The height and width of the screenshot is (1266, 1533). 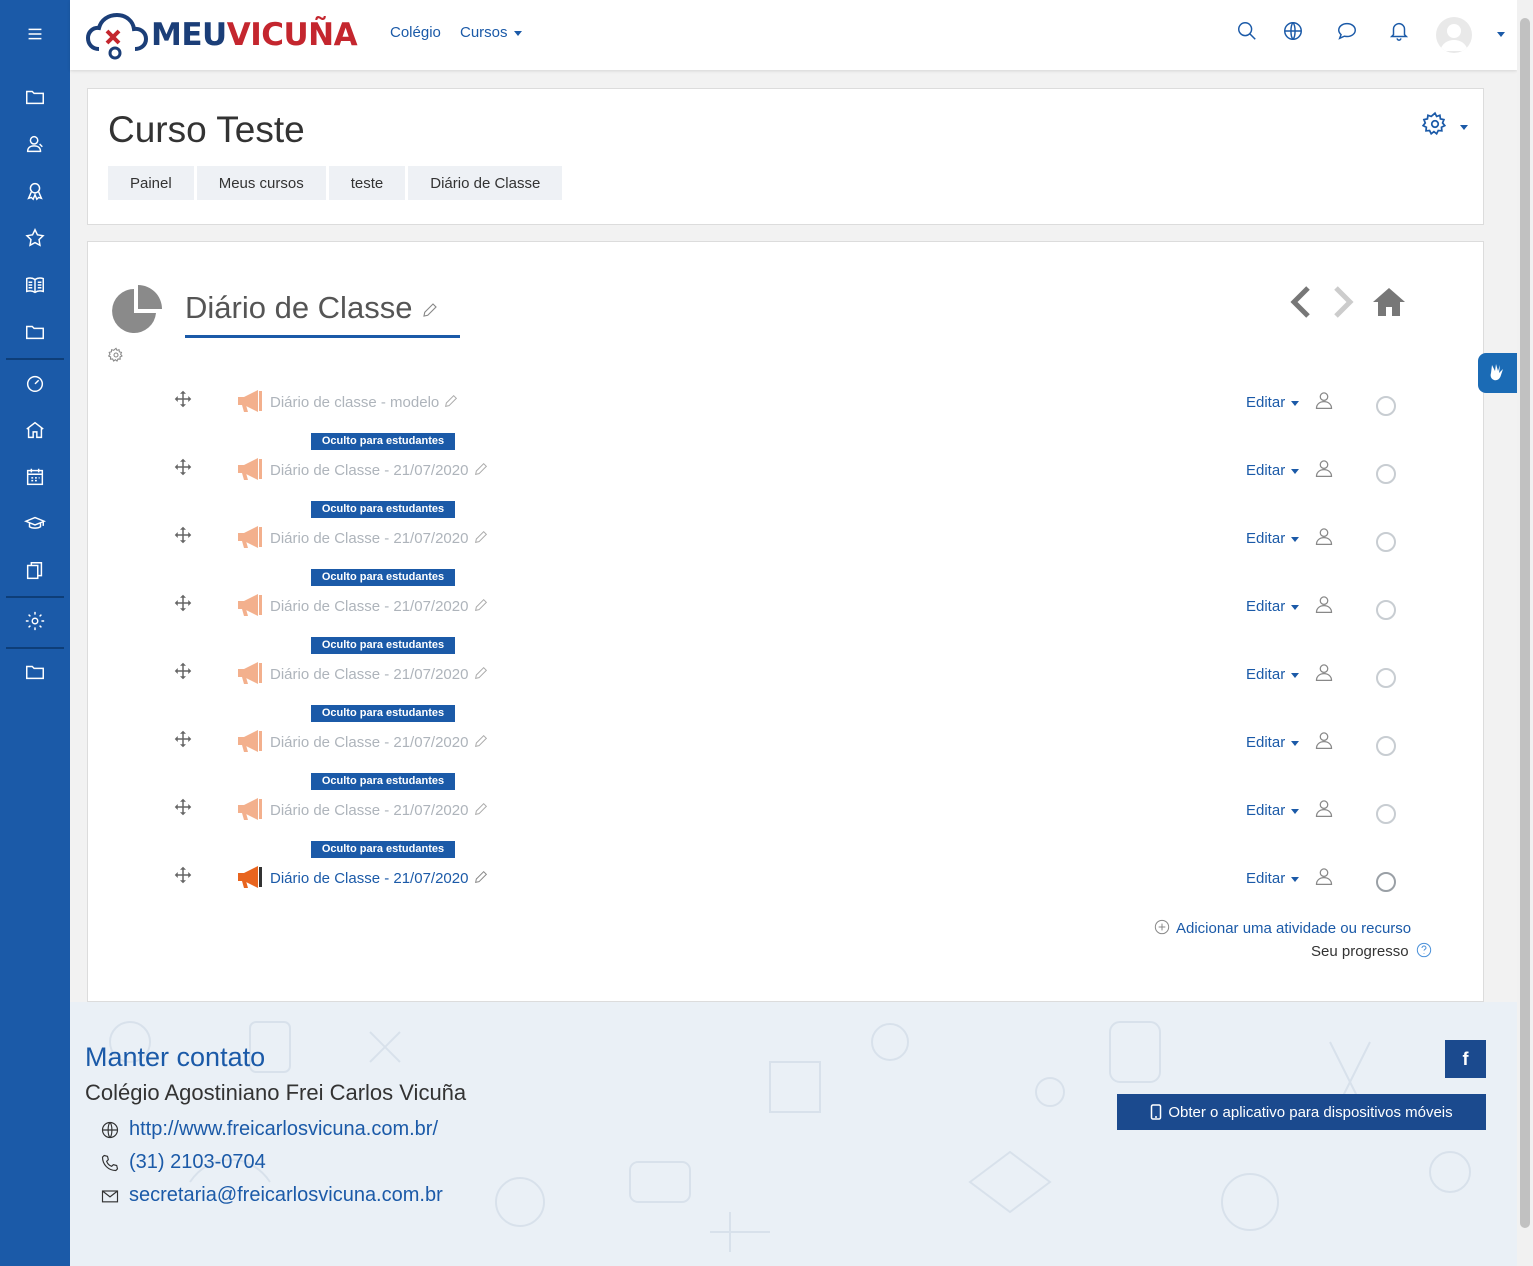 I want to click on sidebar-item-home, so click(x=35, y=430).